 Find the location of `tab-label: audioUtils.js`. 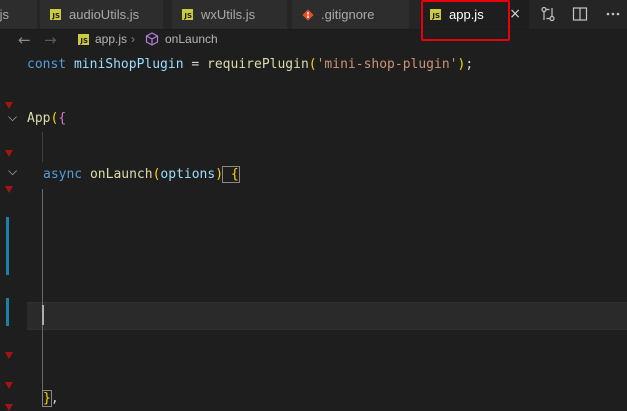

tab-label: audioUtils.js is located at coordinates (104, 14).